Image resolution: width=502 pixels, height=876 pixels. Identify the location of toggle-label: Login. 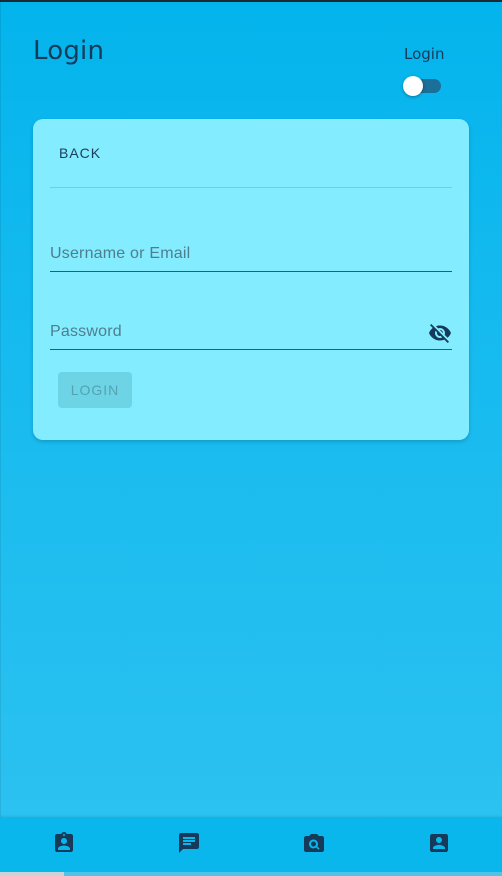
(424, 54).